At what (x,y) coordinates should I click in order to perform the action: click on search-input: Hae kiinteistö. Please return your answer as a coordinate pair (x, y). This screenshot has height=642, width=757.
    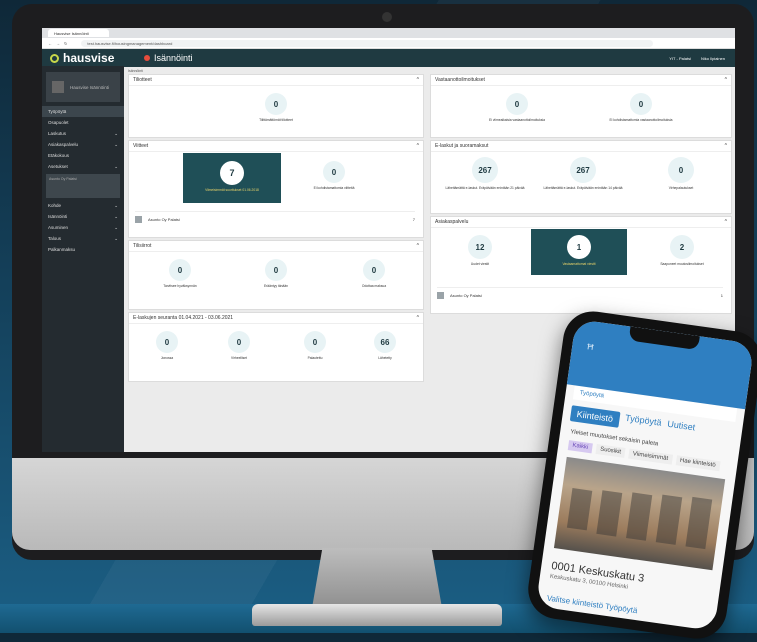
    Looking at the image, I should click on (698, 463).